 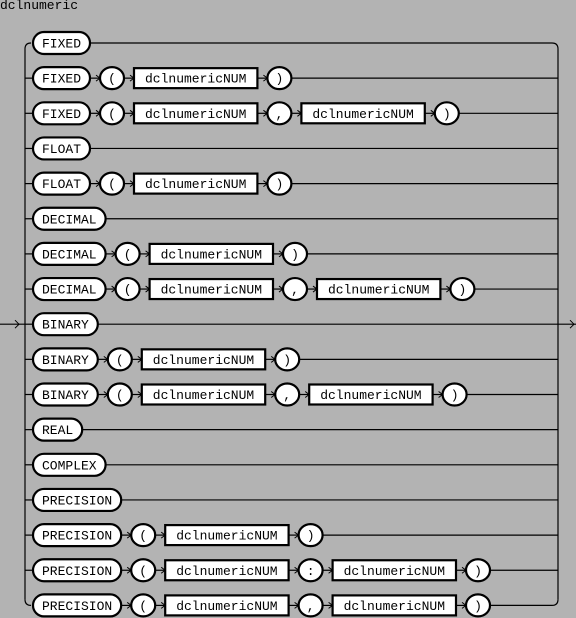 I want to click on right-rail, so click(x=555, y=321).